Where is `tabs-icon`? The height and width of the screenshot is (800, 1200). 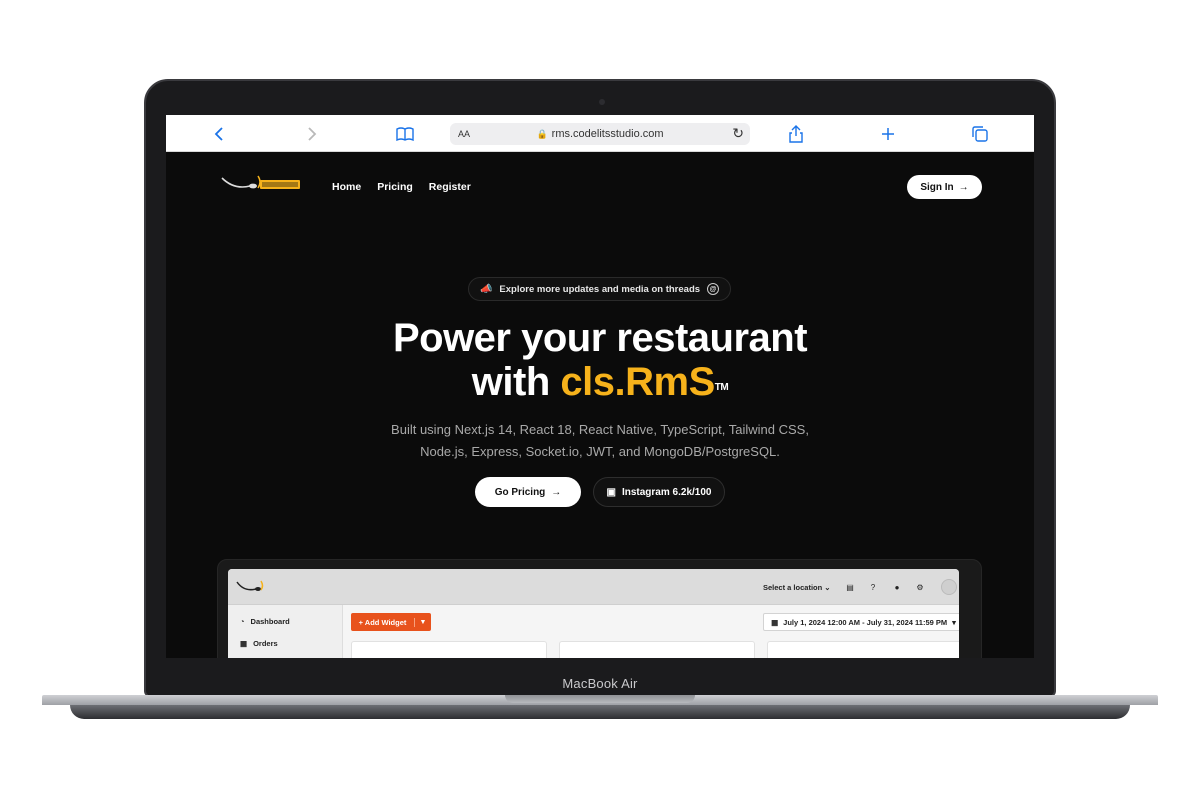 tabs-icon is located at coordinates (980, 134).